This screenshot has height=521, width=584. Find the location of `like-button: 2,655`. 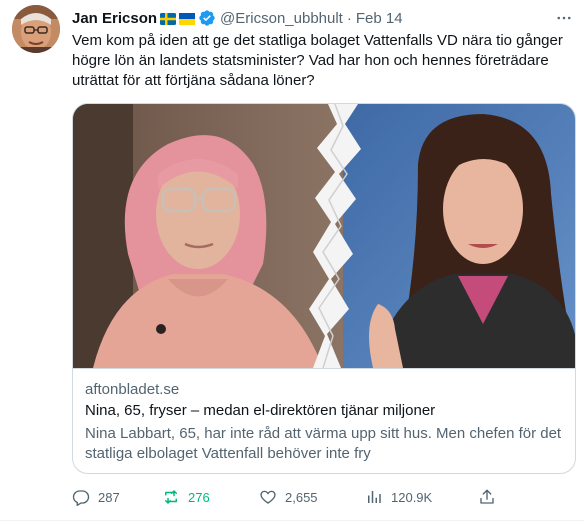

like-button: 2,655 is located at coordinates (288, 497).